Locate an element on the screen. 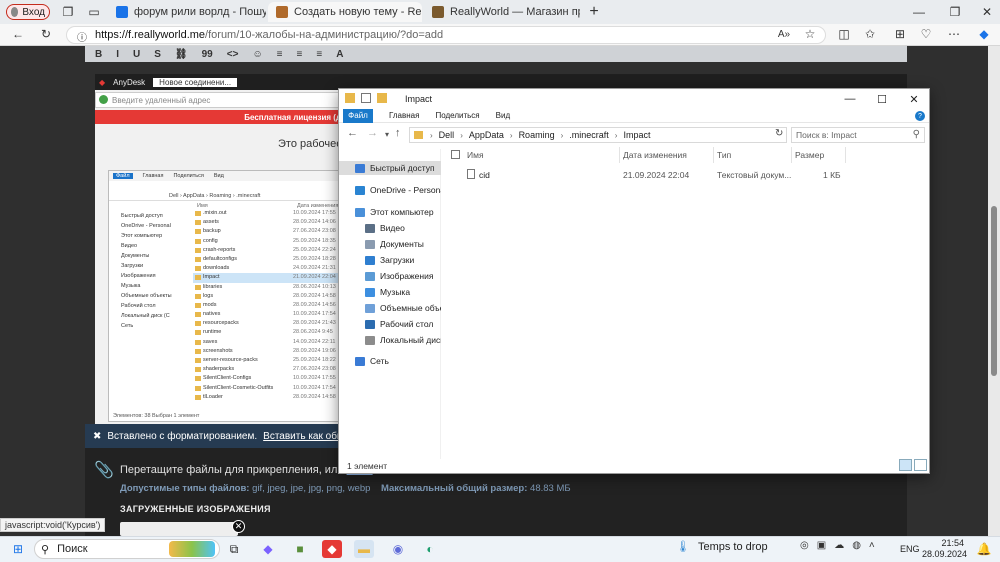 Image resolution: width=1000 pixels, height=562 pixels. code-button: <> is located at coordinates (233, 54).